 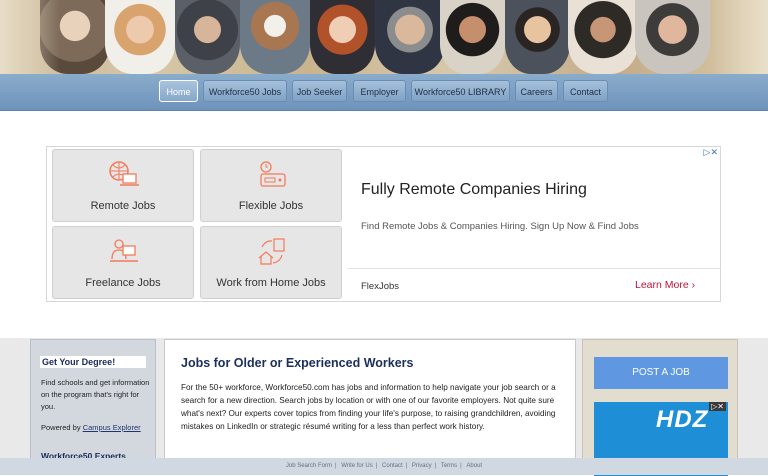 I want to click on ad-tile-freelance-jobs: Freelance Jobs, so click(x=123, y=262).